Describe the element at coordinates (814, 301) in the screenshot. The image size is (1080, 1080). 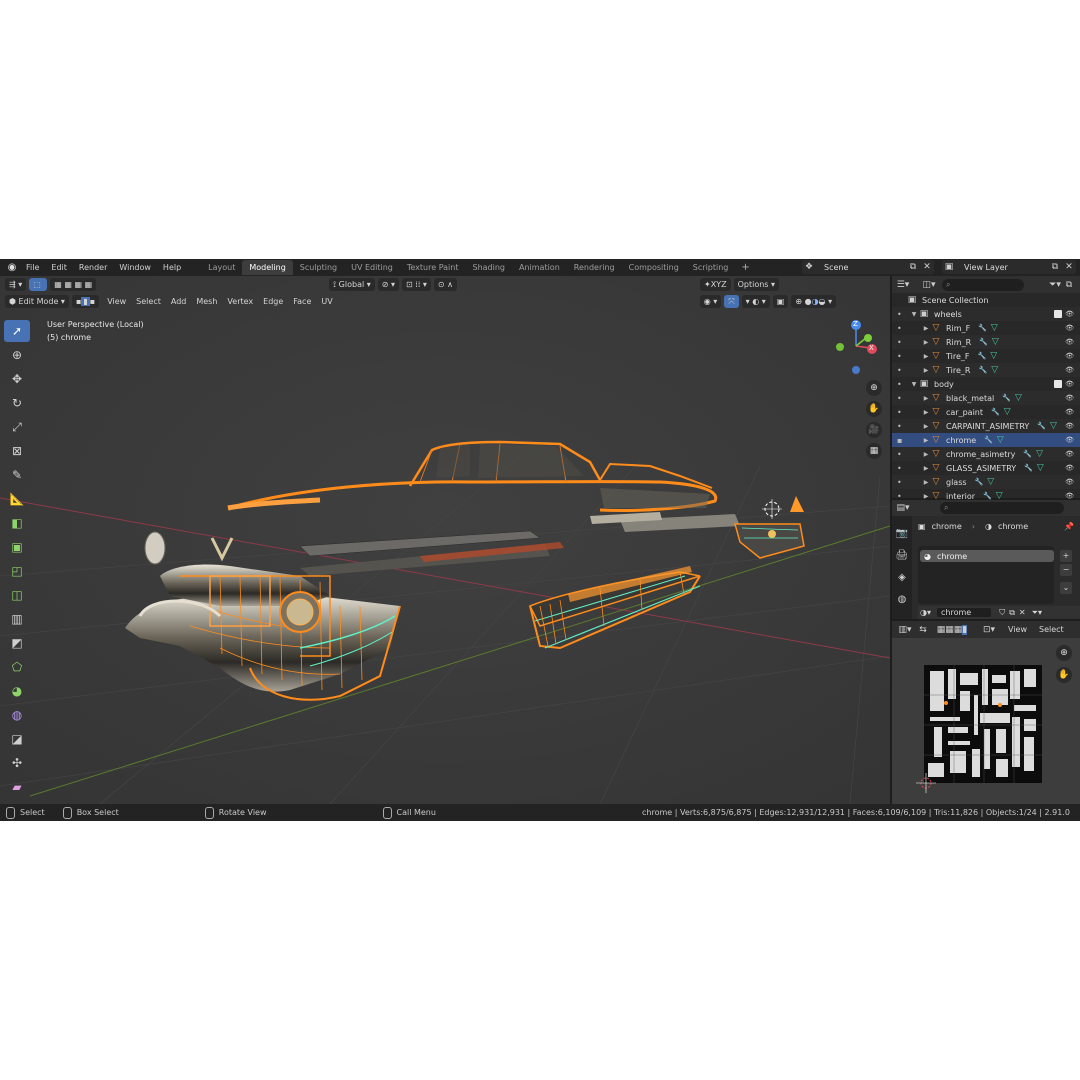
I see `shading-modes: ⊕ ● ◑ ◒ ▾` at that location.